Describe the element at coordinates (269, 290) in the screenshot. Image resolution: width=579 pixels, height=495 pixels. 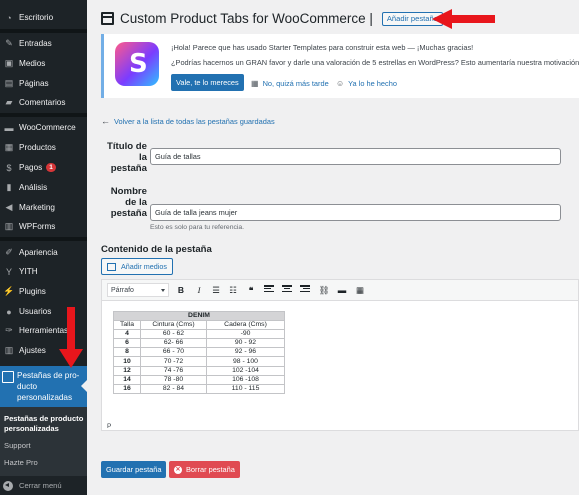
I see `align-left-button` at that location.